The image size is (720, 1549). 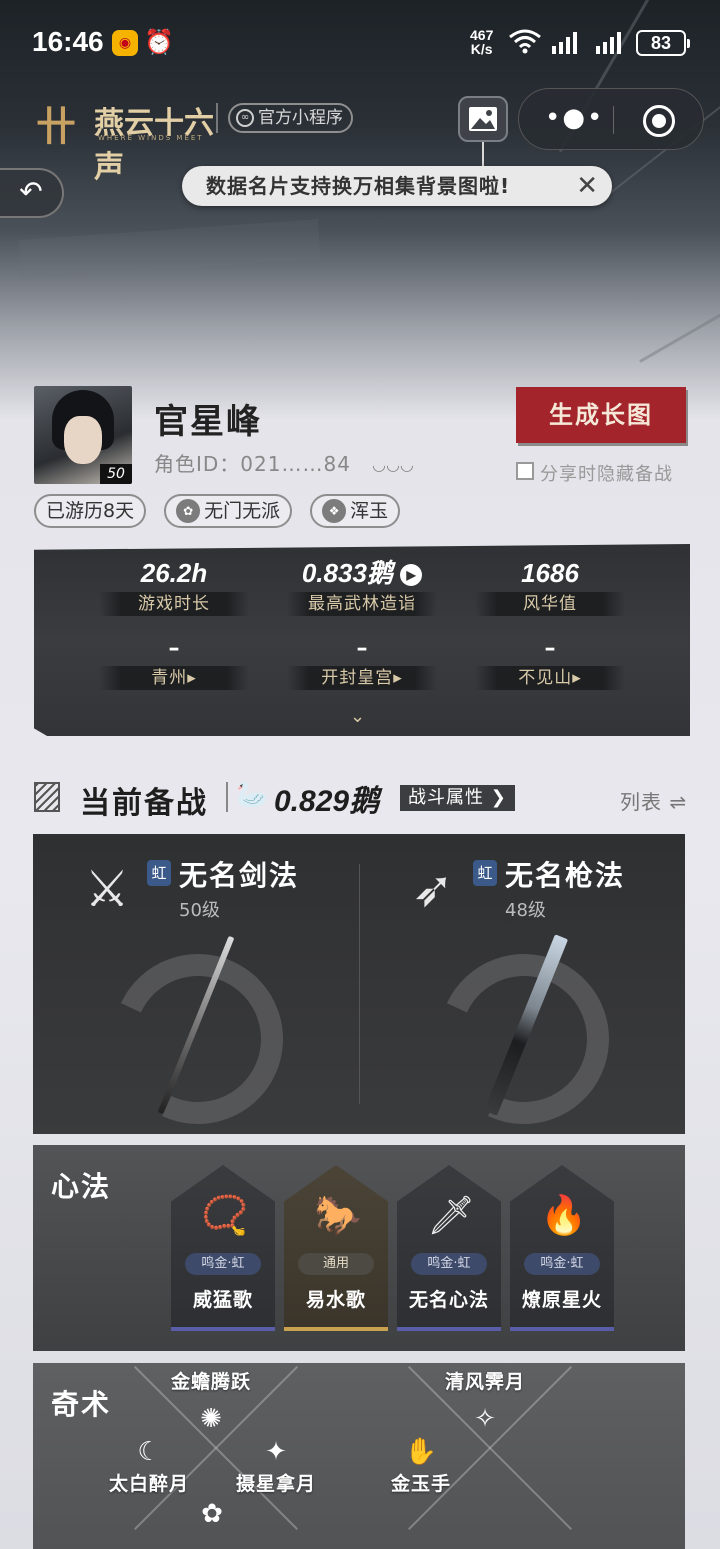 What do you see at coordinates (574, 118) in the screenshot?
I see `more-icon: •●•` at bounding box center [574, 118].